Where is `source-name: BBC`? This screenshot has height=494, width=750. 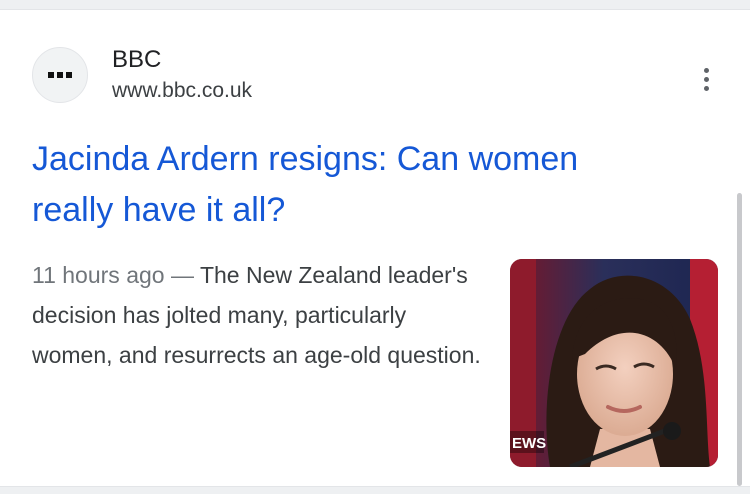
source-name: BBC is located at coordinates (137, 59).